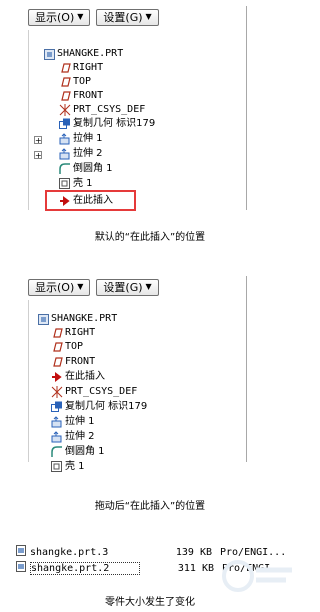  I want to click on caption-dragged-position: 拖动后“在此插入”的位置, so click(150, 506).